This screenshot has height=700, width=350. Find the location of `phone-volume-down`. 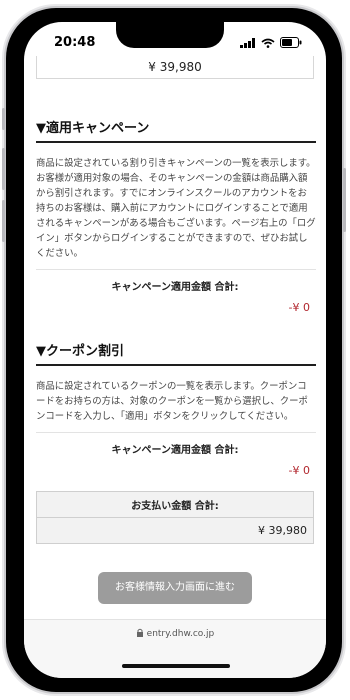

phone-volume-down is located at coordinates (3, 221).